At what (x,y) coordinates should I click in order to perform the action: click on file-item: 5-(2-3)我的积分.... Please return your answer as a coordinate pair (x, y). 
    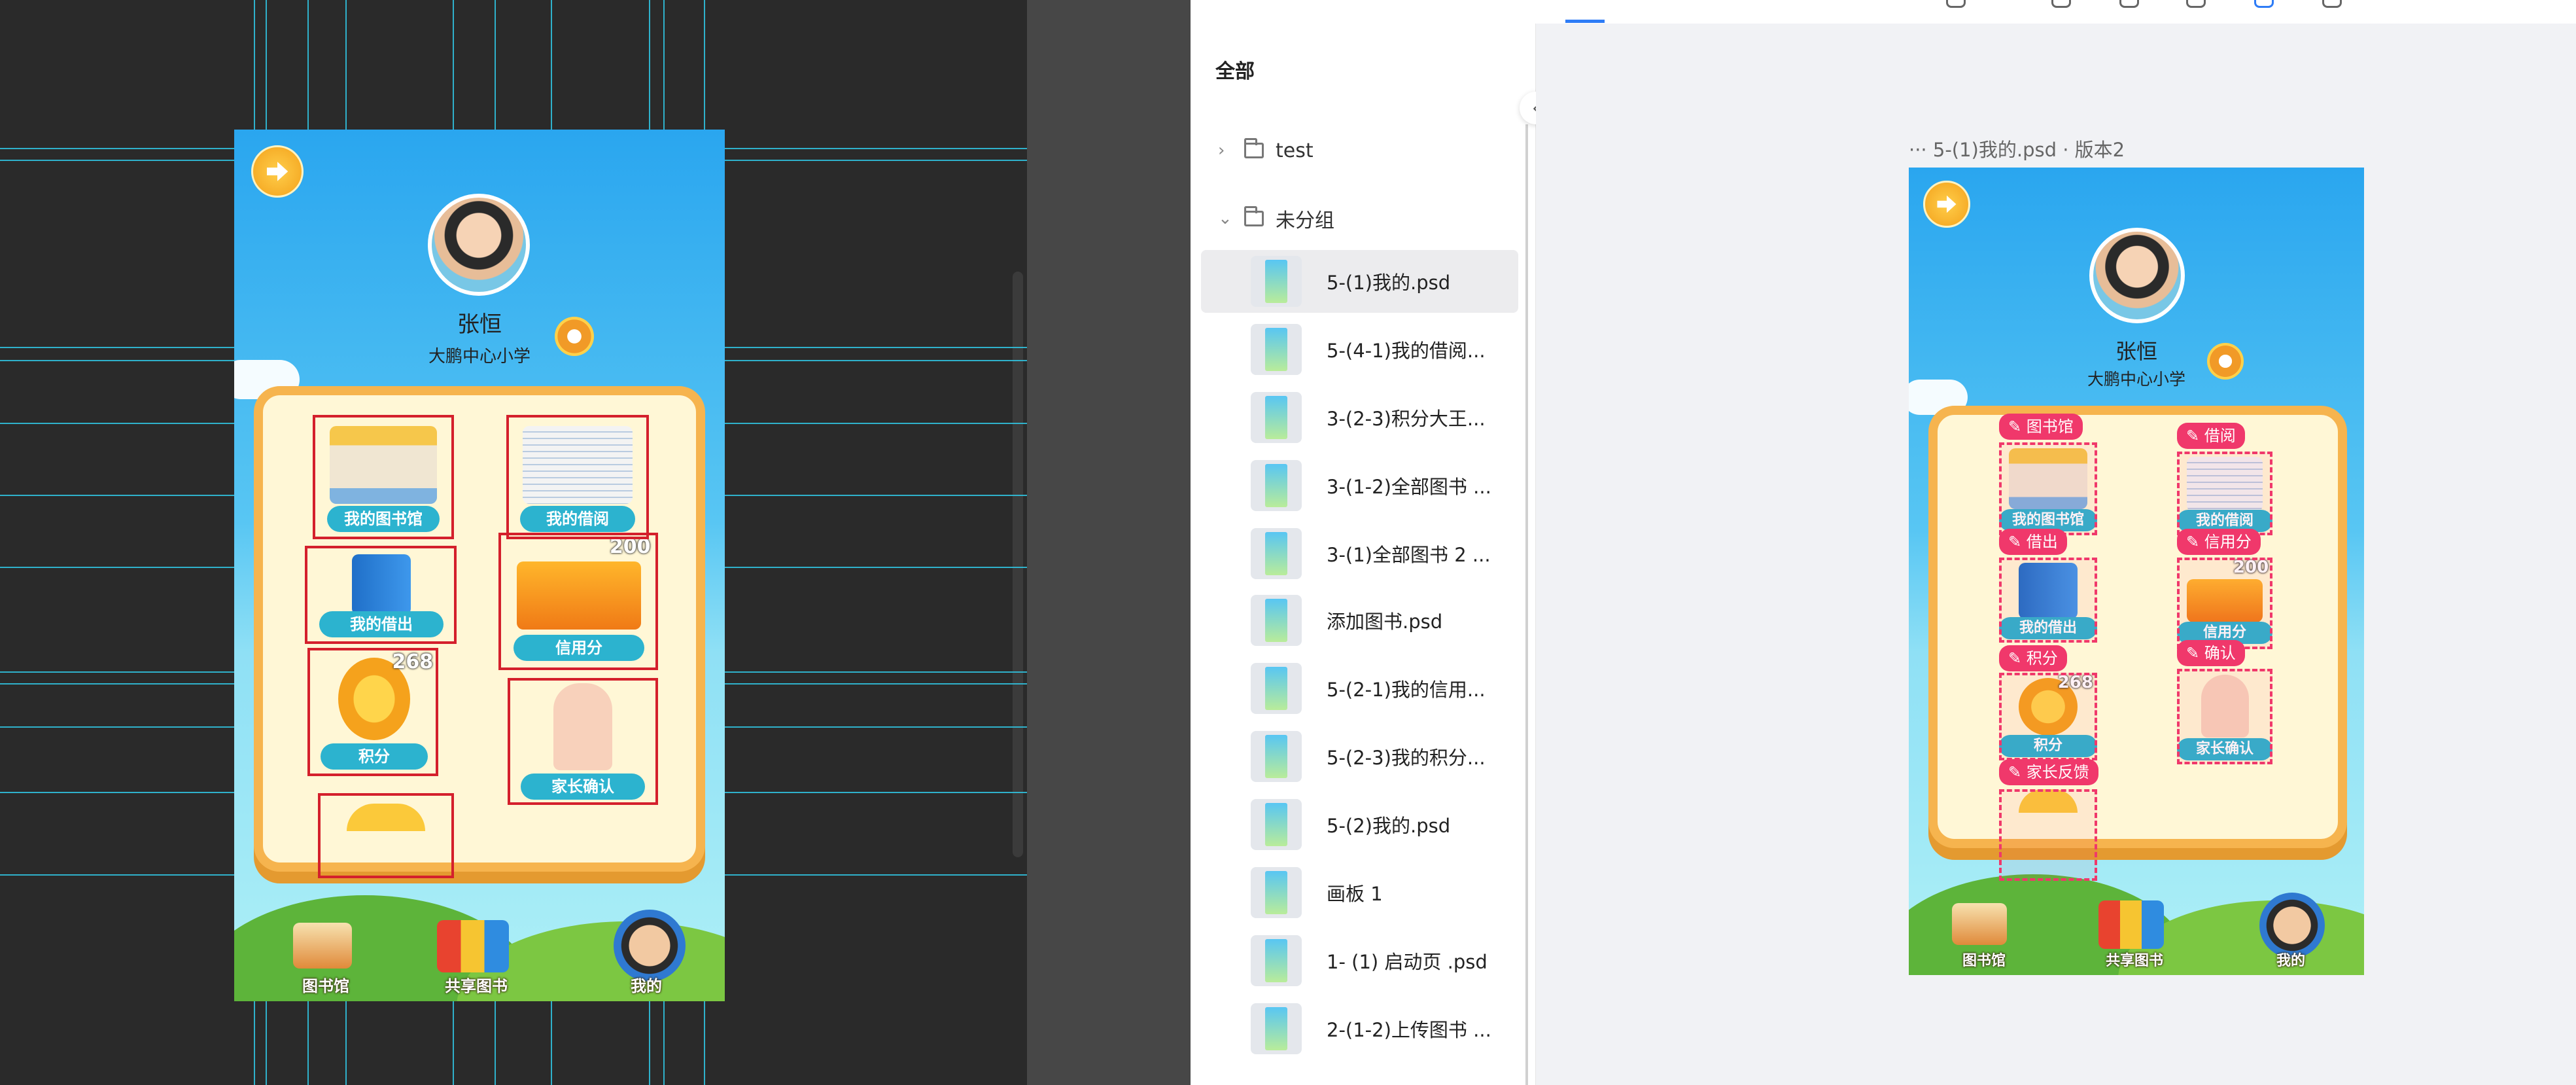
    Looking at the image, I should click on (1360, 756).